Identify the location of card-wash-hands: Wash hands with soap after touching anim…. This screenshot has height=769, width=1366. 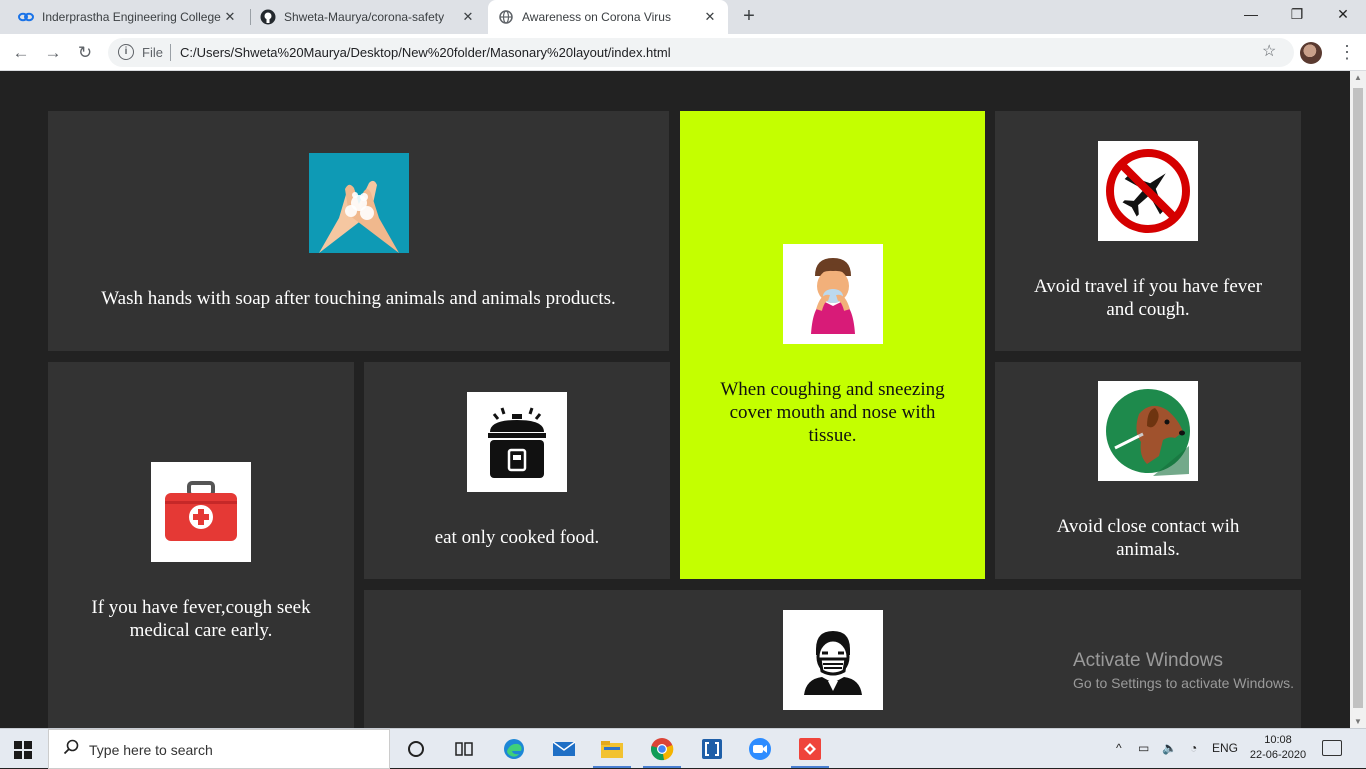
(358, 231).